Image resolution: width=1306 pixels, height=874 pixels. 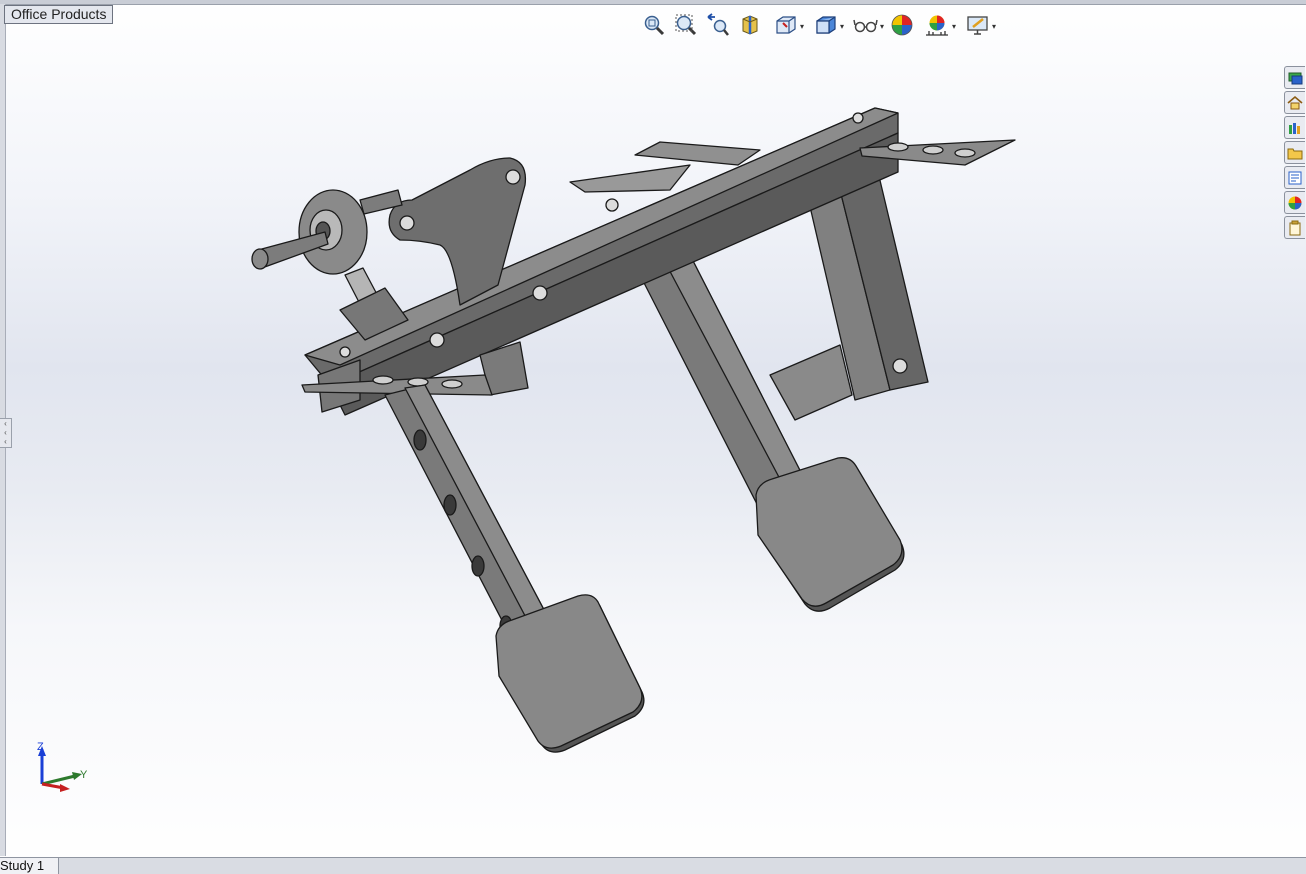 I want to click on reference-triad: Z Y, so click(x=62, y=766).